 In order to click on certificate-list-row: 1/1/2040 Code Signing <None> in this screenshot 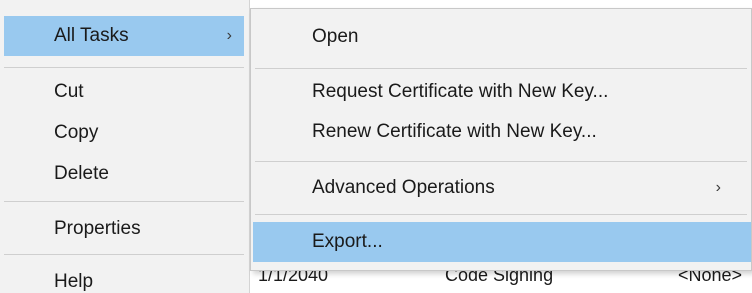, I will do `click(501, 279)`.